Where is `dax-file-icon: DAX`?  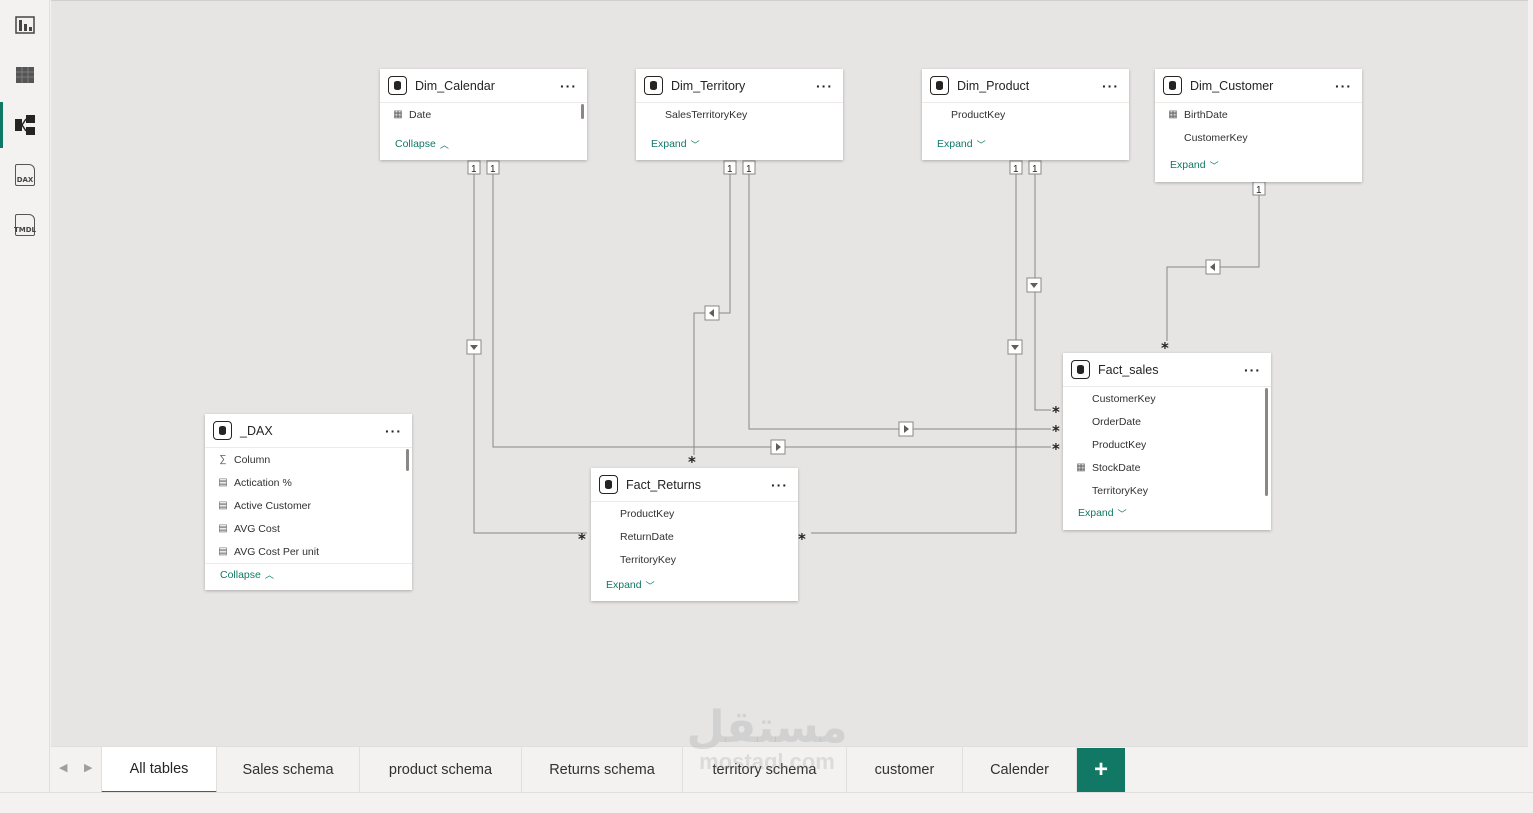
dax-file-icon: DAX is located at coordinates (25, 175).